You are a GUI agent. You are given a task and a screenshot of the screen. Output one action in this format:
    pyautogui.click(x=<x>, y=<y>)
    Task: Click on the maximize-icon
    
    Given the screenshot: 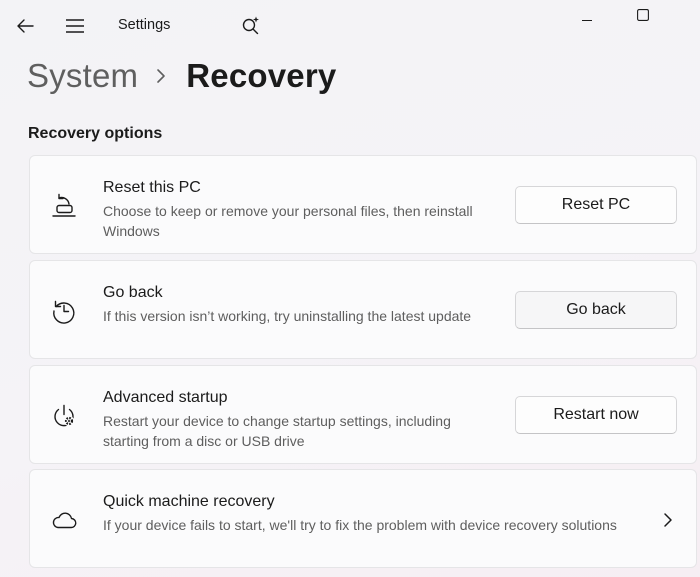 What is the action you would take?
    pyautogui.click(x=643, y=15)
    